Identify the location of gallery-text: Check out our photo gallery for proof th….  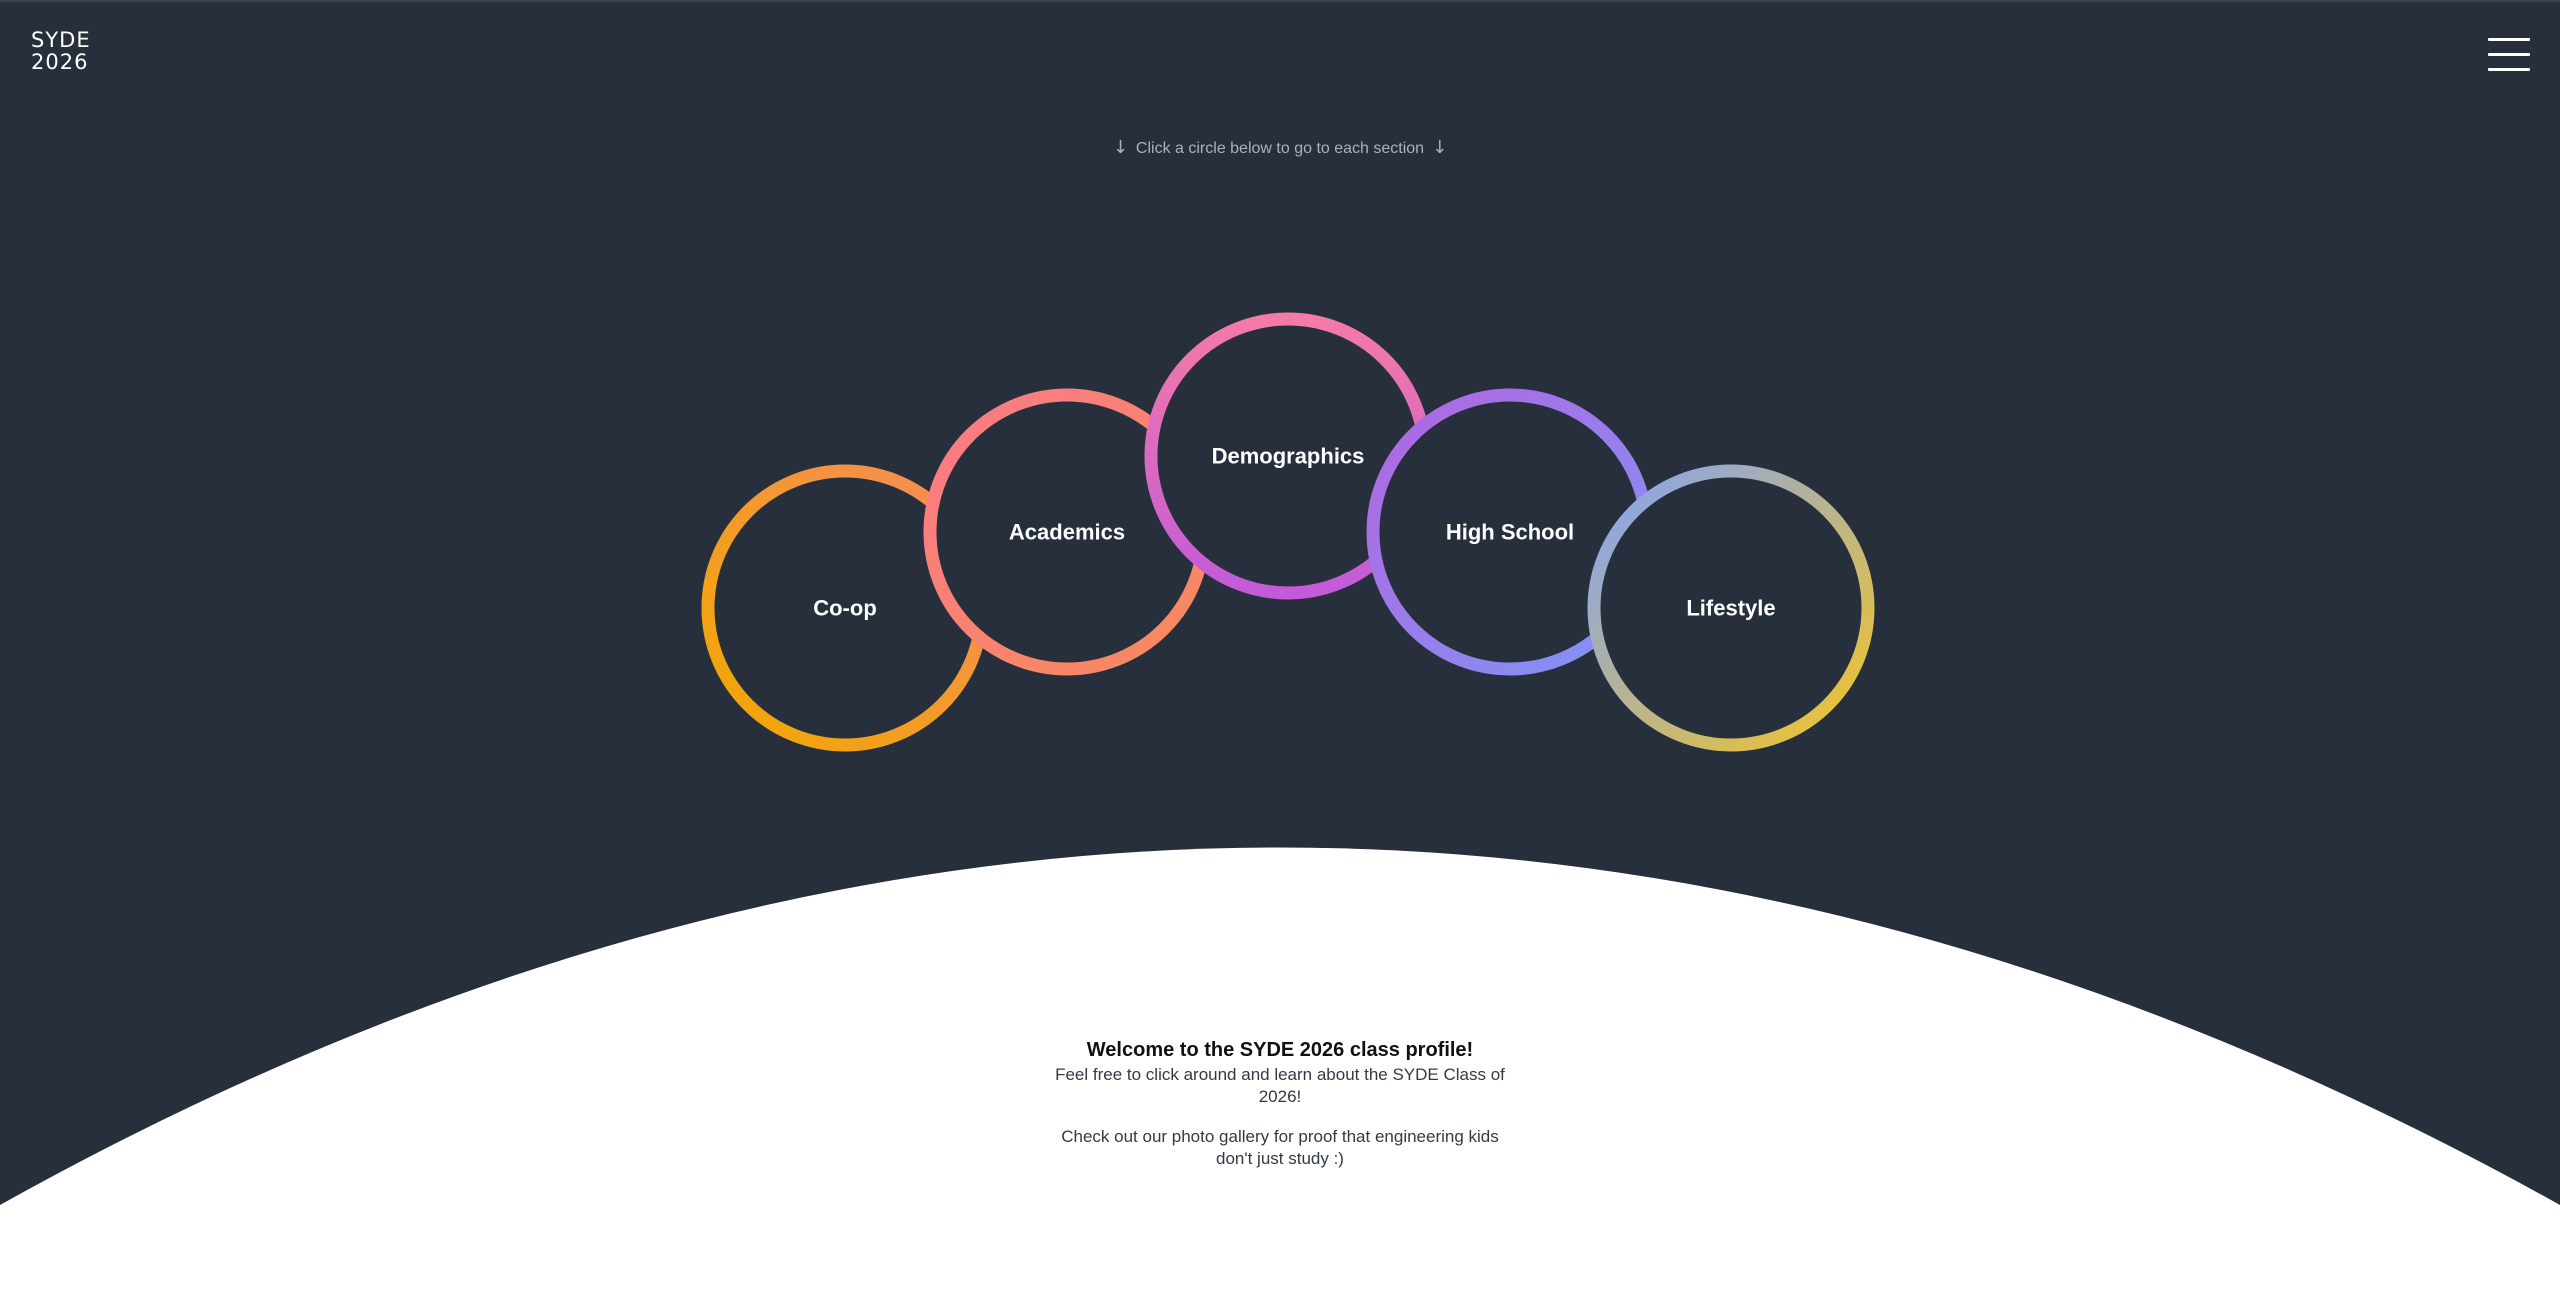
(1280, 1147).